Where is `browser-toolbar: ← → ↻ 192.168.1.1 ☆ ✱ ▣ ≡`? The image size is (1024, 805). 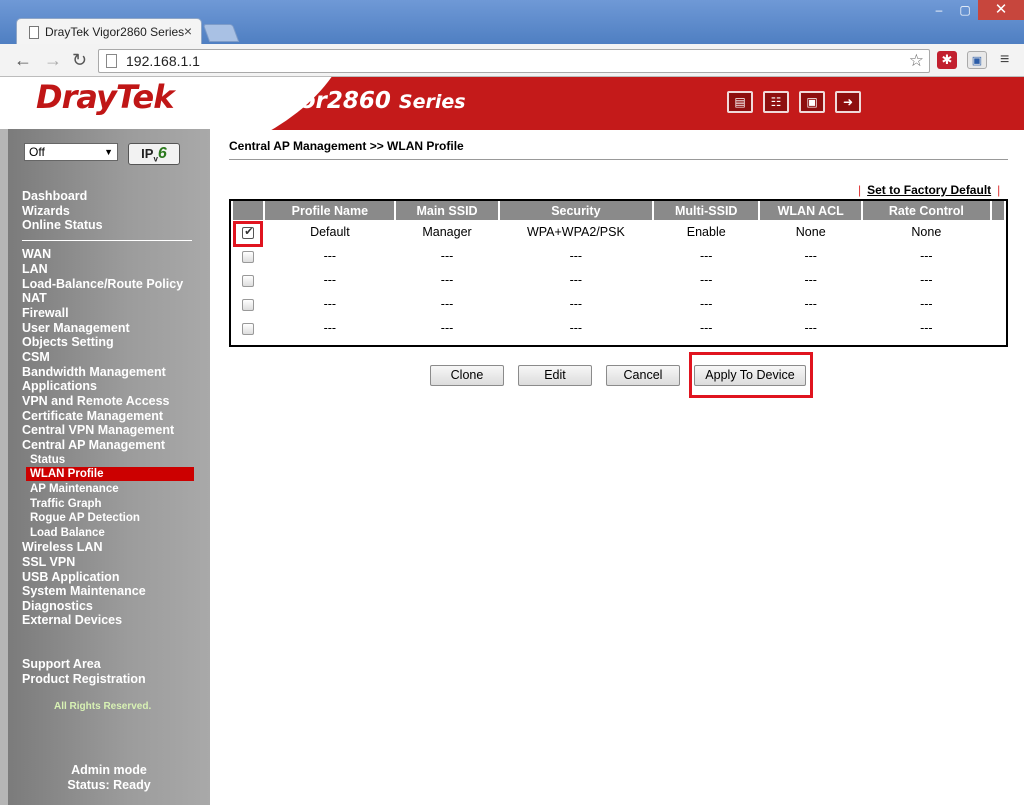 browser-toolbar: ← → ↻ 192.168.1.1 ☆ ✱ ▣ ≡ is located at coordinates (512, 60).